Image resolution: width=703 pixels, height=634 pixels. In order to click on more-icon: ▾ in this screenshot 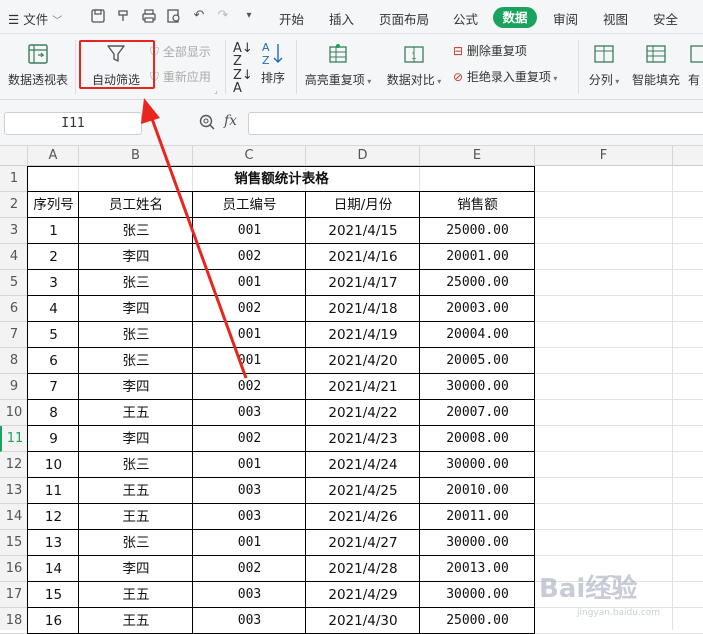, I will do `click(249, 16)`.